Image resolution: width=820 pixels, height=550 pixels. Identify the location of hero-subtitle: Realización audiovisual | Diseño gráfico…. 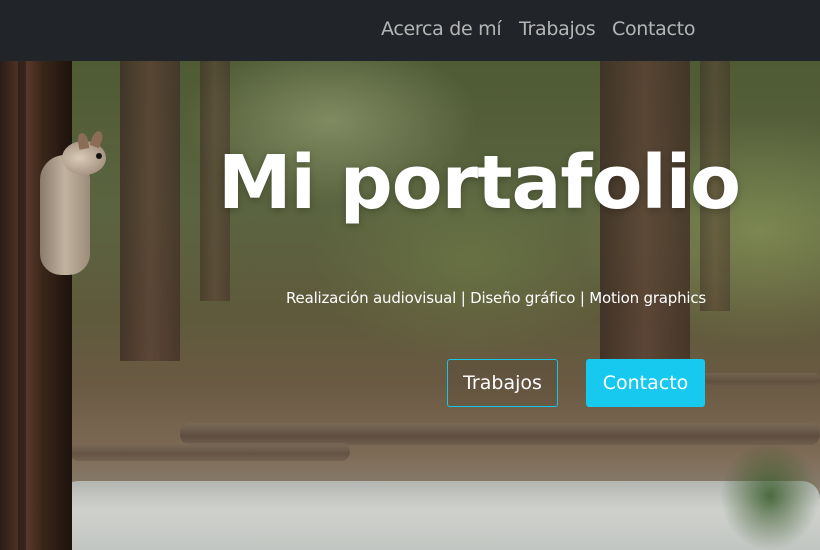
(496, 298).